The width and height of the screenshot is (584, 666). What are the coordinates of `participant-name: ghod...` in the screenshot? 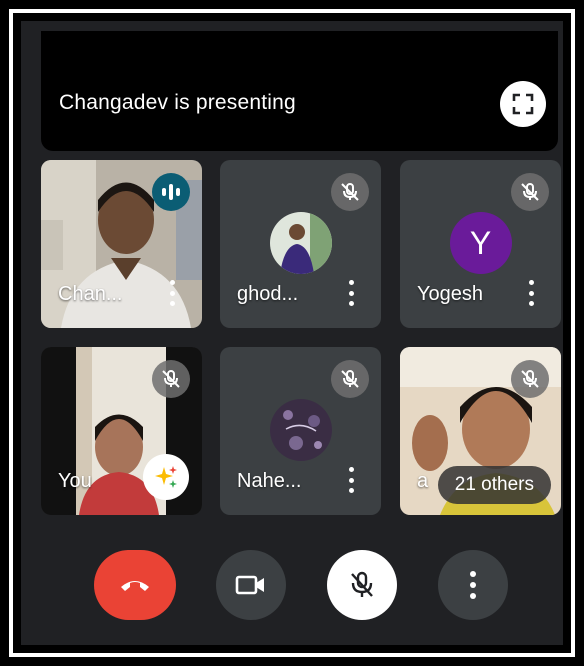 It's located at (268, 294).